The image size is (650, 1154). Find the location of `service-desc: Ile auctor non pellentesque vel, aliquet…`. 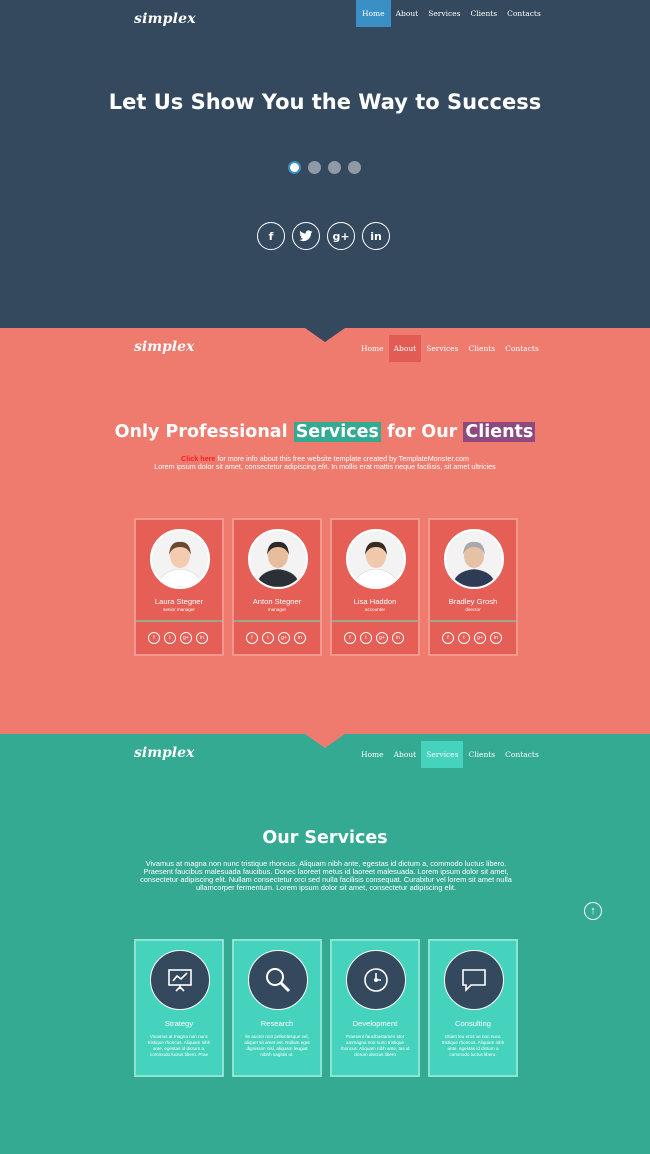

service-desc: Ile auctor non pellentesque vel, aliquet… is located at coordinates (277, 1045).